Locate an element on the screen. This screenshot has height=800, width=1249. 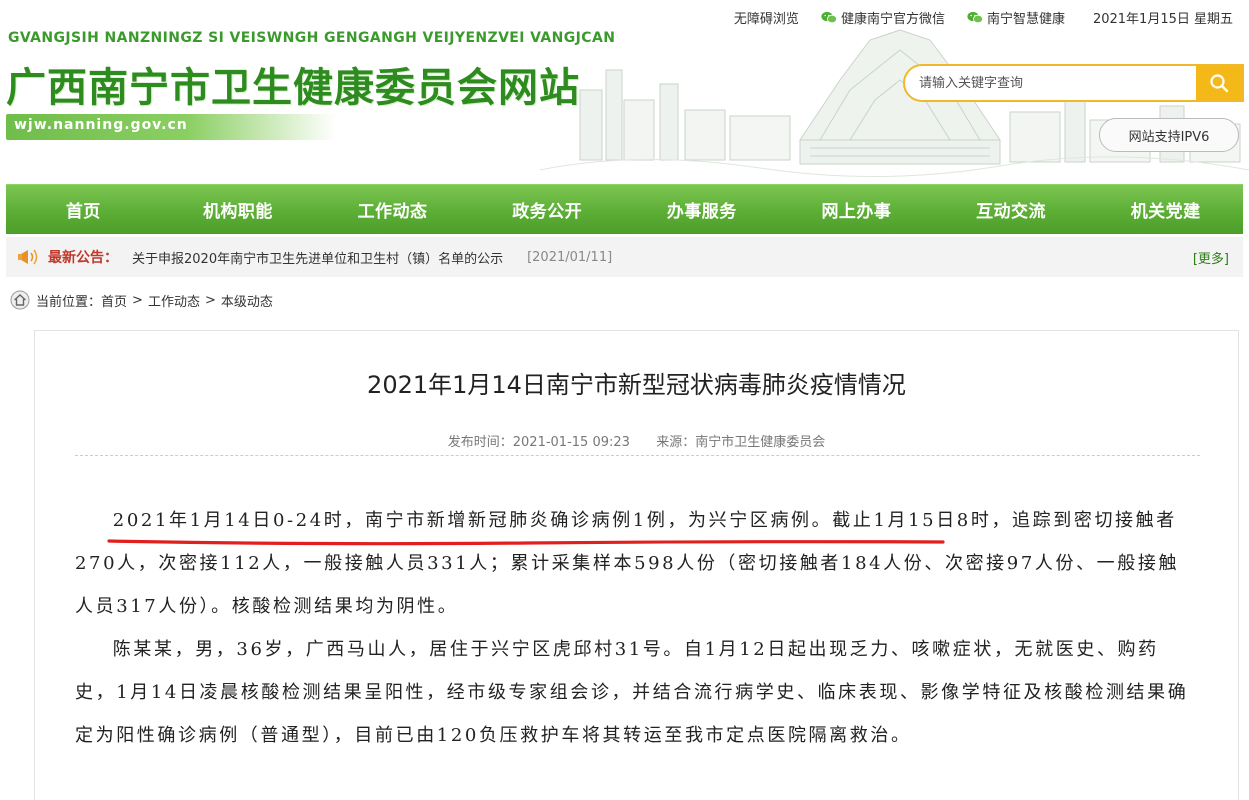
breadcrumb-label: 当前位置： is located at coordinates (69, 302).